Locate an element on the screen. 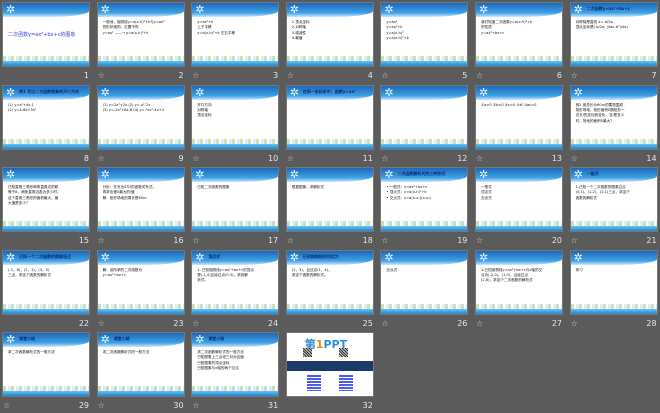 This screenshot has width=660, height=413. slide-thumbnail-29: ✲ 课堂小结 求二次函数解析式的一般方法 ☆ 29 is located at coordinates (46, 373).